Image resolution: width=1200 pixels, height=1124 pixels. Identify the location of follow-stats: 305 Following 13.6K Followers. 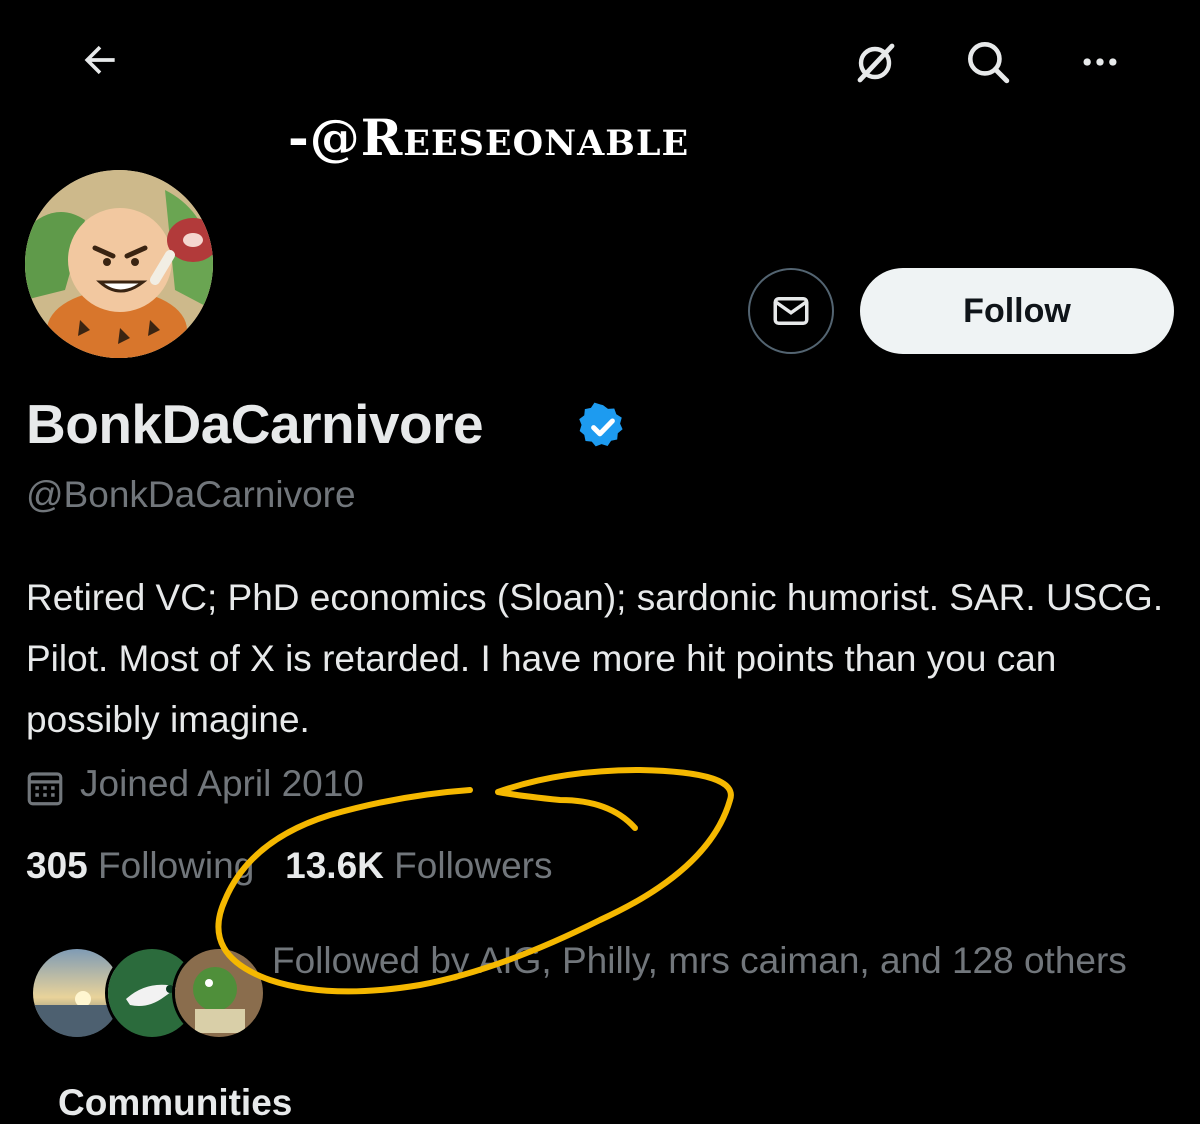
(289, 866).